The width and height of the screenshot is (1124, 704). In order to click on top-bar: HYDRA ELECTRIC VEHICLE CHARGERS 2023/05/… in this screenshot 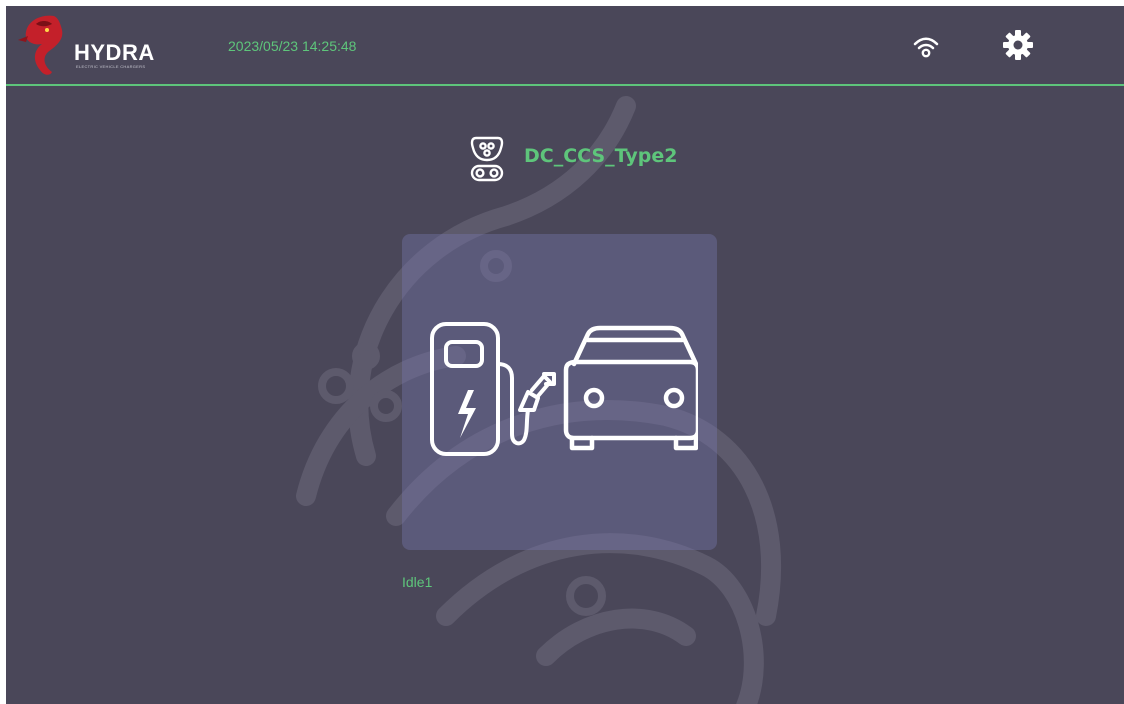, I will do `click(565, 45)`.